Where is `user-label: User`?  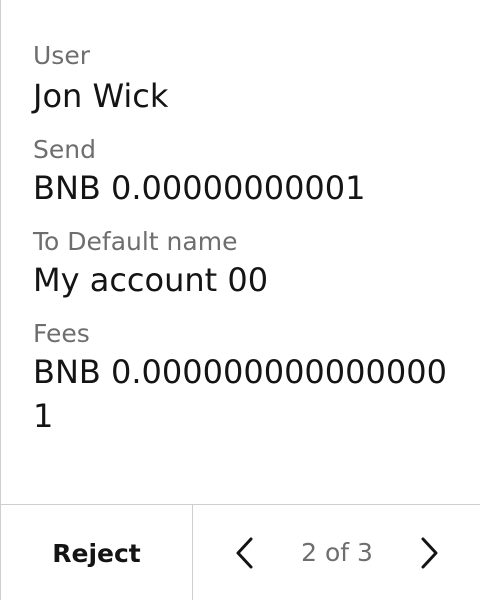 user-label: User is located at coordinates (61, 55).